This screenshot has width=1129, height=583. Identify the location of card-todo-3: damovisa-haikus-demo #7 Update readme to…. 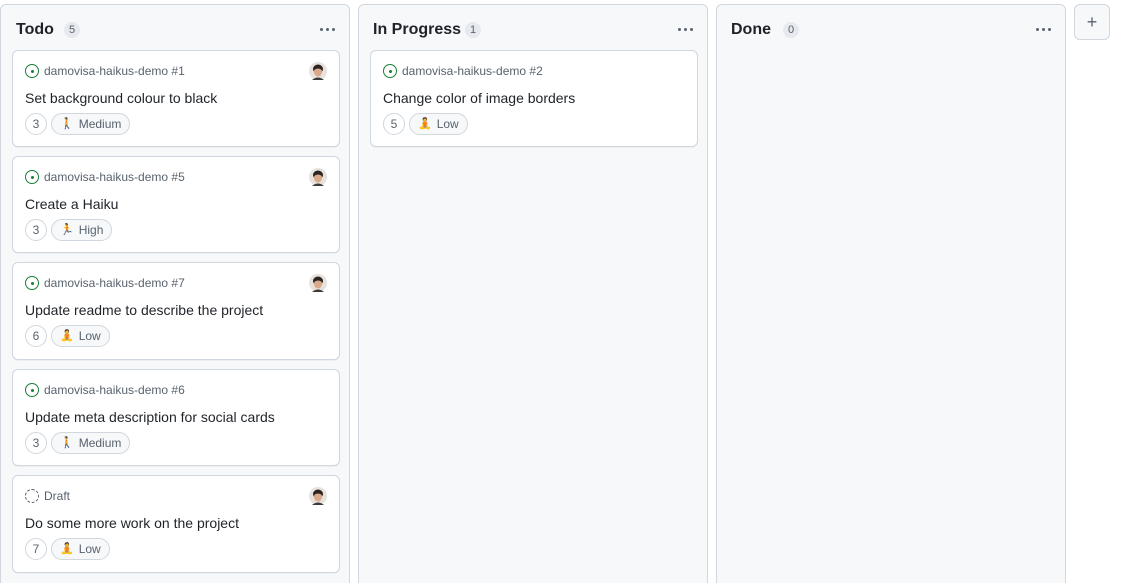
(176, 311).